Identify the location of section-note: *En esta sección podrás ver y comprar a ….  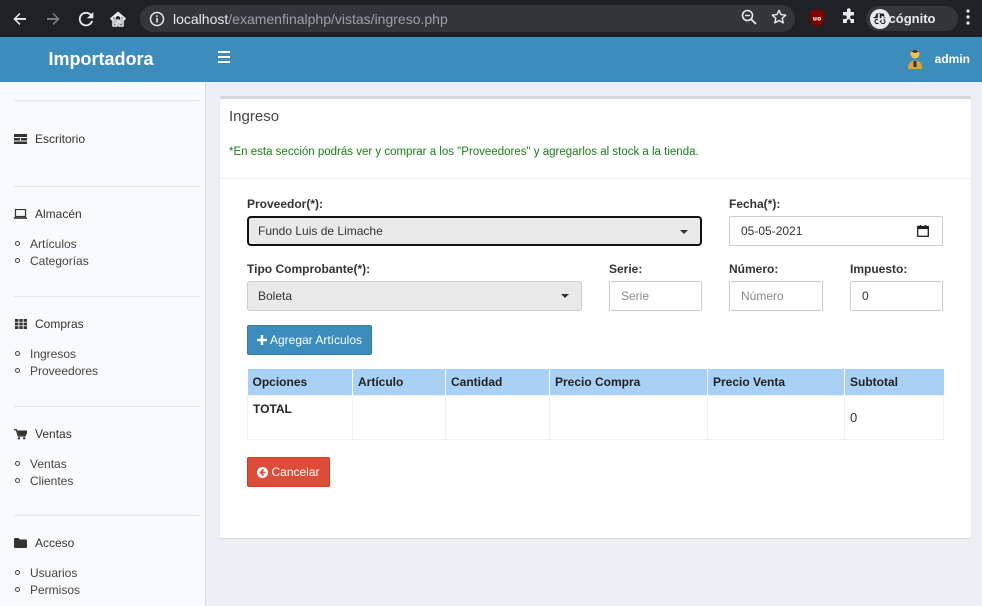
(464, 152).